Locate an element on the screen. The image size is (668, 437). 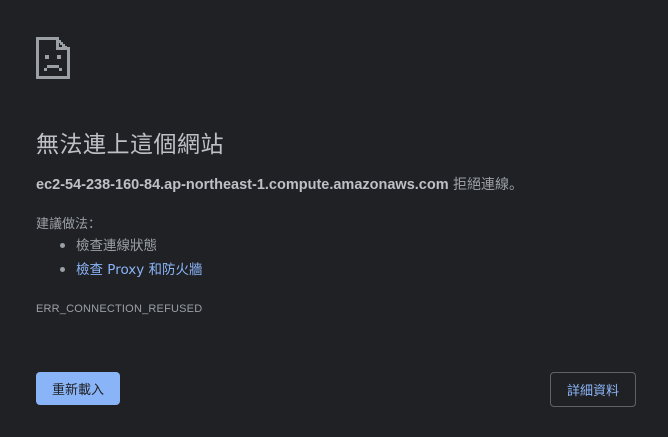
error-code: ERR_CONNECTION_REFUSED is located at coordinates (119, 309).